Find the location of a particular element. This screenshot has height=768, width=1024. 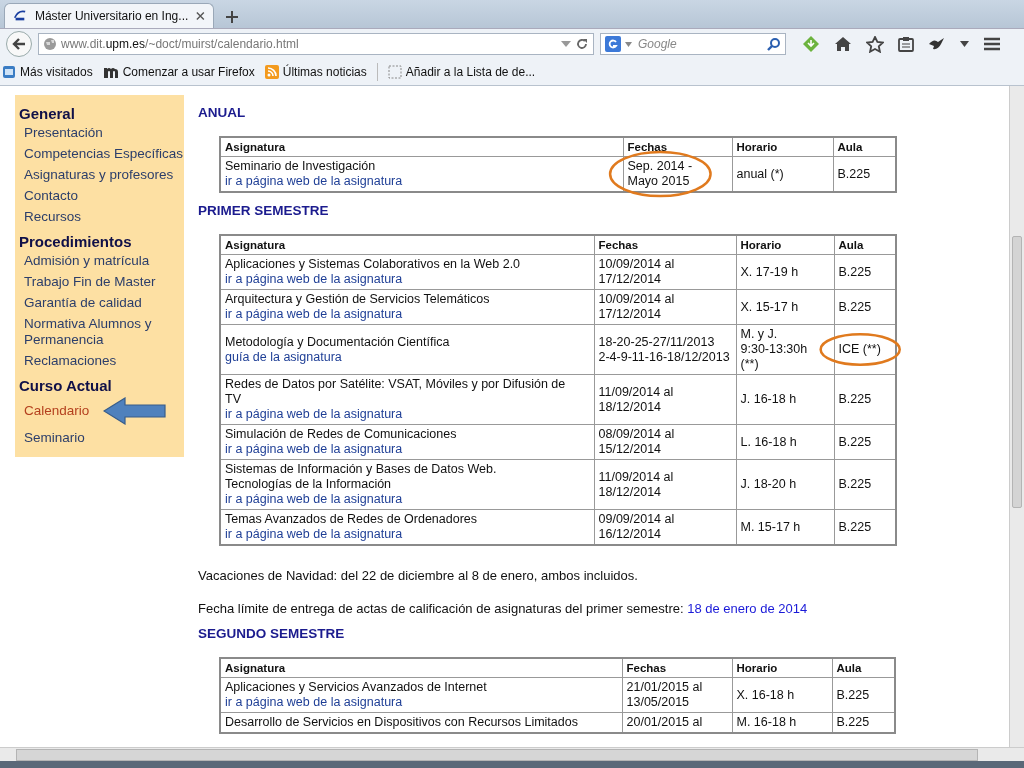

dates-cell: 18-20-25-27/11/2013 2-4-9-11-16-18/12/2013 is located at coordinates (664, 349).